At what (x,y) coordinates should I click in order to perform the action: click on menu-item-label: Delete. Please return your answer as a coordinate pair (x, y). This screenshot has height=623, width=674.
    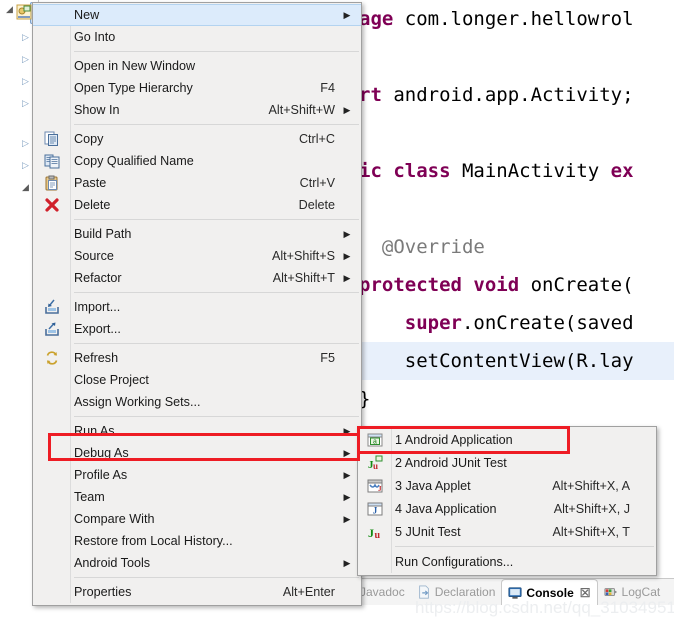
    Looking at the image, I should click on (92, 205).